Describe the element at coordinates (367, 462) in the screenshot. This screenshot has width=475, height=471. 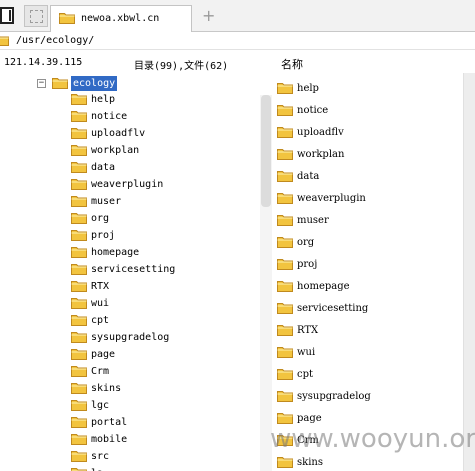
I see `list-item: skins` at that location.